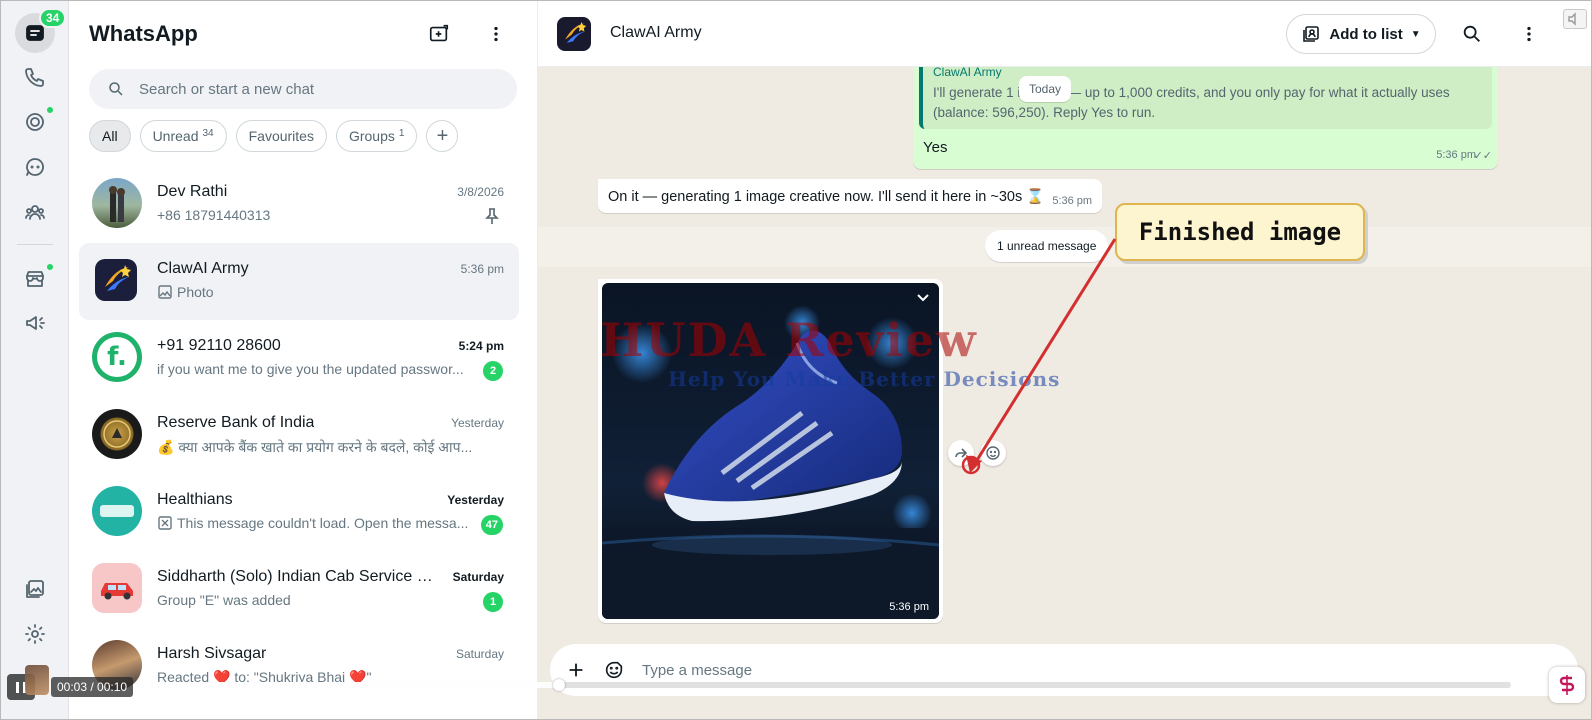  What do you see at coordinates (493, 371) in the screenshot?
I see `unread-badge: 2` at bounding box center [493, 371].